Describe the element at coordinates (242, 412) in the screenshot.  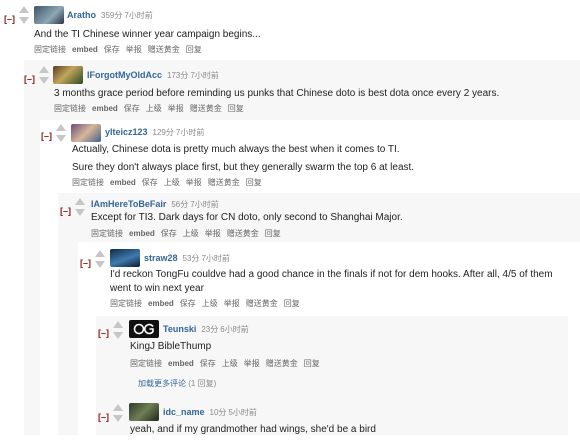
I see `timestamp: 5小时前` at that location.